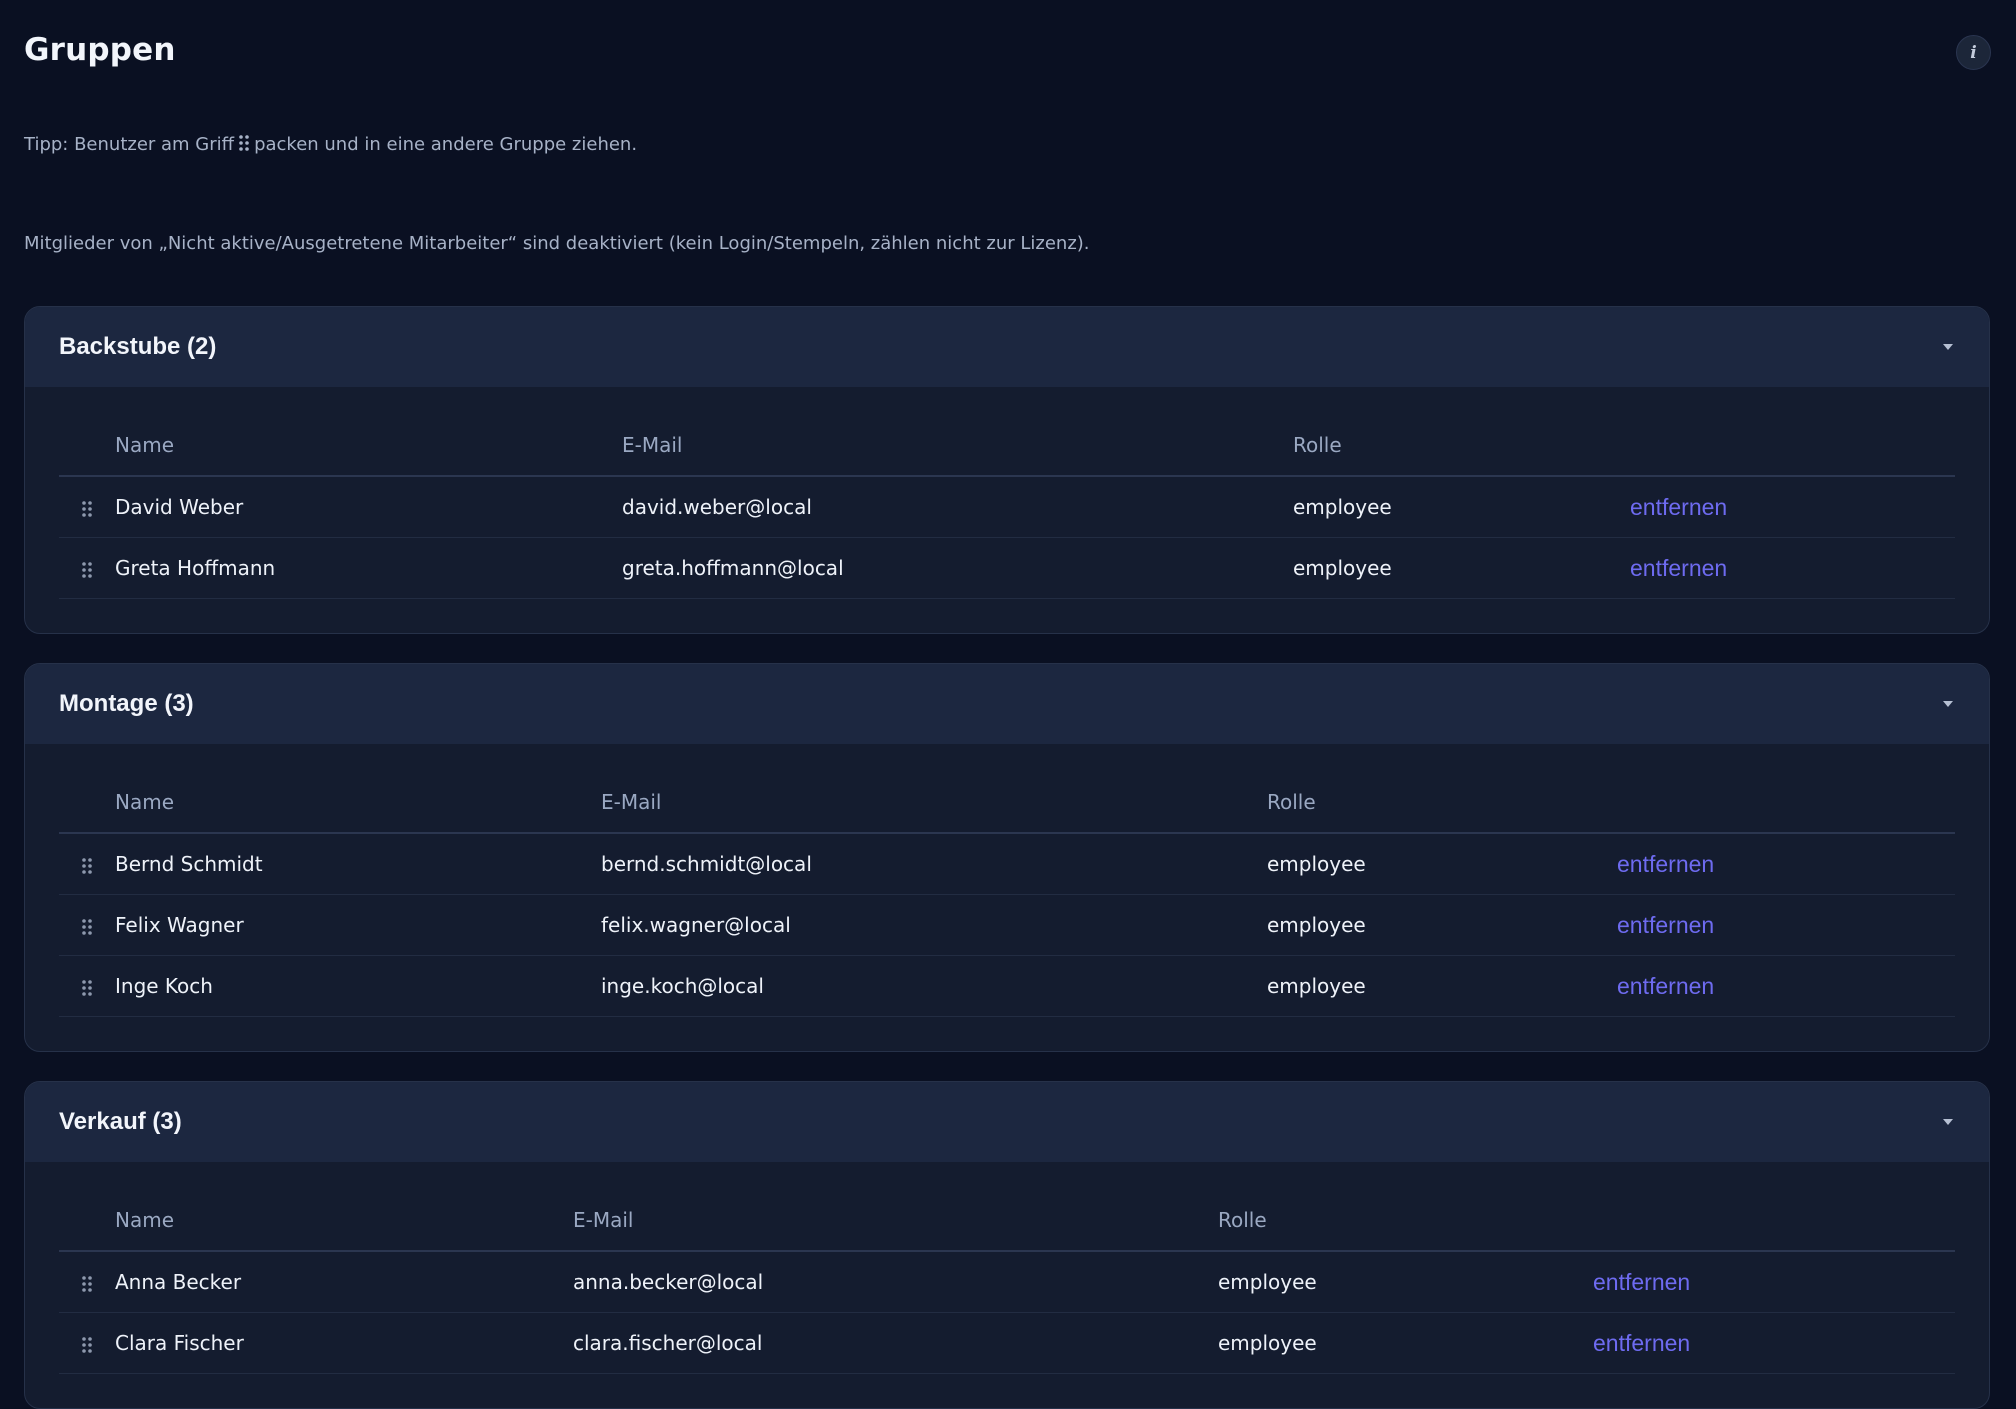 Image resolution: width=2016 pixels, height=1409 pixels. I want to click on member-email: inge.koch@local, so click(934, 986).